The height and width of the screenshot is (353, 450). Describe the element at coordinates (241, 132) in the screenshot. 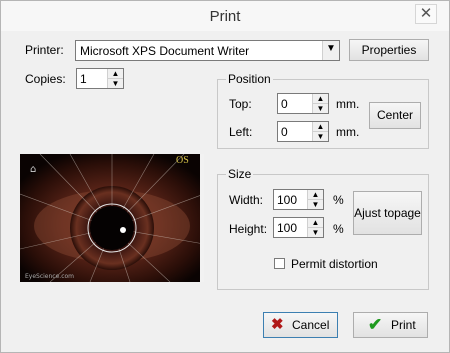

I see `left-label: Left:` at that location.